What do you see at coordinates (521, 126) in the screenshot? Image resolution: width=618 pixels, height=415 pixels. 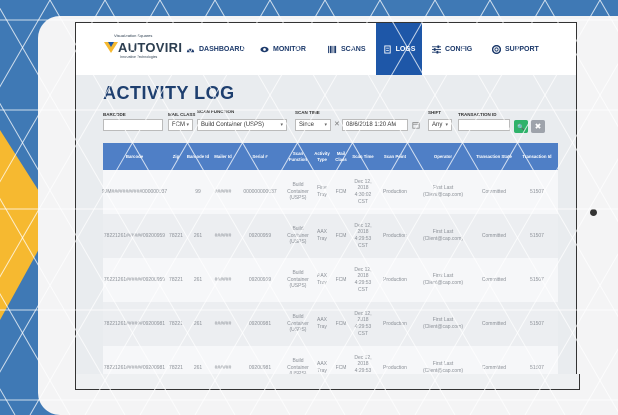 I see `search-button: 🔍` at bounding box center [521, 126].